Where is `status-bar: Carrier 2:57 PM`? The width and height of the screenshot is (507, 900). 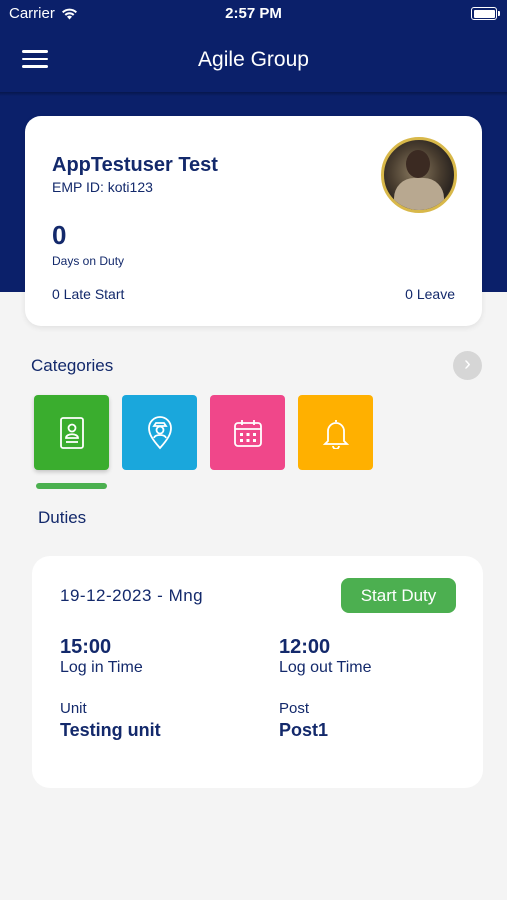 status-bar: Carrier 2:57 PM is located at coordinates (253, 14).